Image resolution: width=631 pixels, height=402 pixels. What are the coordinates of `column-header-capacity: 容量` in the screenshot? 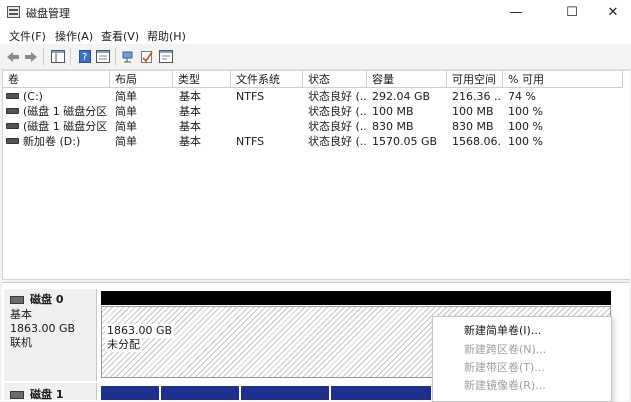 It's located at (407, 79).